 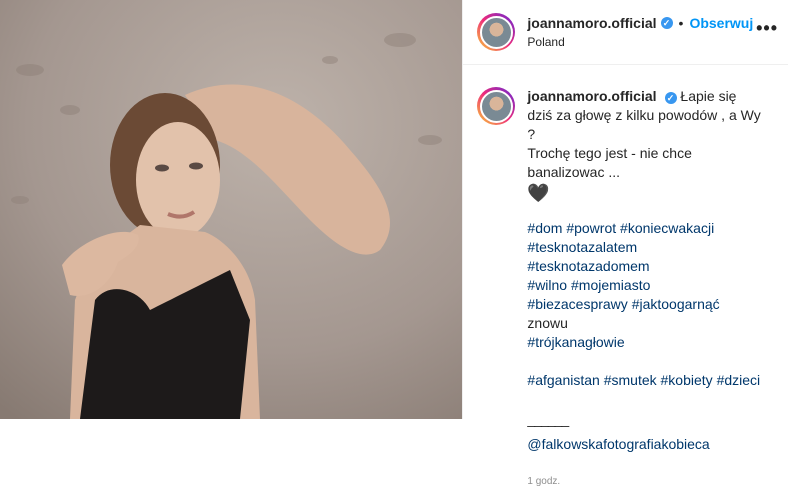 What do you see at coordinates (644, 481) in the screenshot?
I see `post-timestamp: 1 godz.` at bounding box center [644, 481].